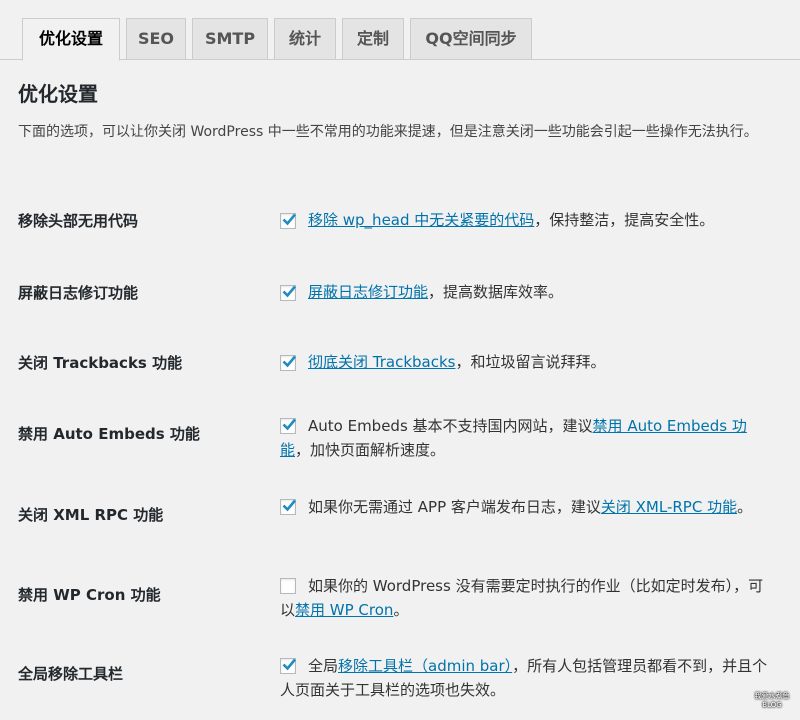 The width and height of the screenshot is (800, 720). I want to click on option-desc-disable-trackbacks: 彻底关闭 Trackbacks，和垃圾留言说拜拜。, so click(525, 362).